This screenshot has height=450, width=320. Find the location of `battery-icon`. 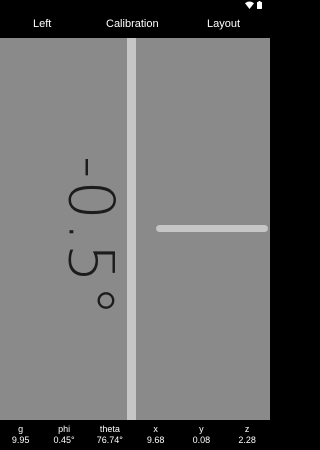

battery-icon is located at coordinates (259, 5).